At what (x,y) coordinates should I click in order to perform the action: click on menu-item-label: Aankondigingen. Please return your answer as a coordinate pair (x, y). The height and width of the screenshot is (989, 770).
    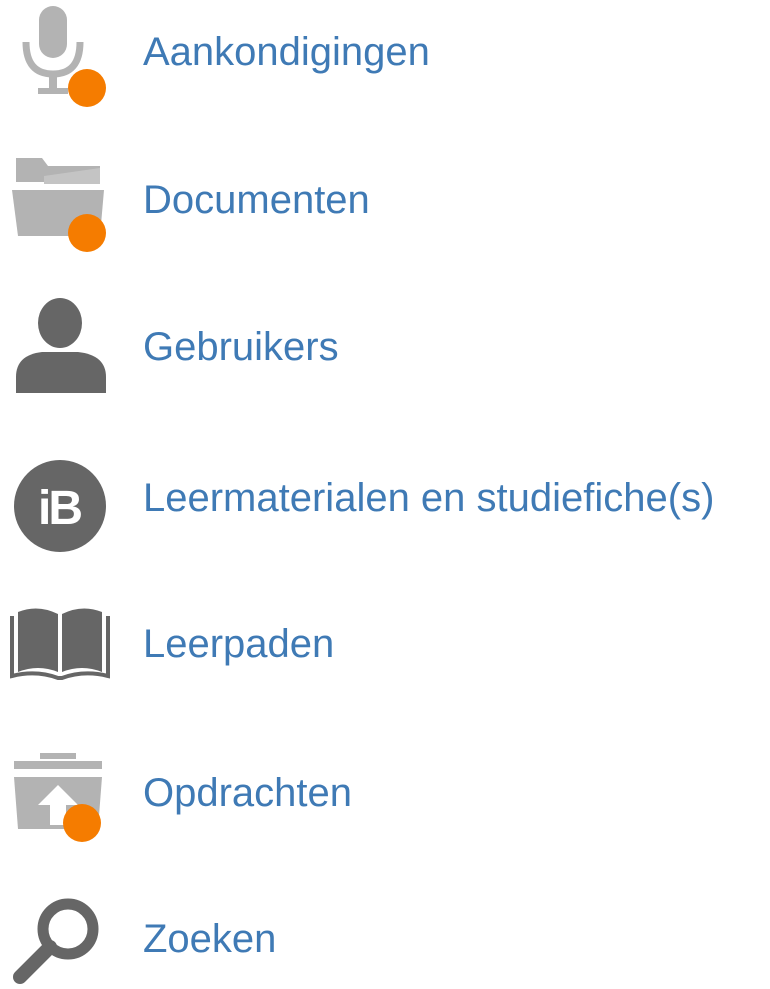
    Looking at the image, I should click on (286, 52).